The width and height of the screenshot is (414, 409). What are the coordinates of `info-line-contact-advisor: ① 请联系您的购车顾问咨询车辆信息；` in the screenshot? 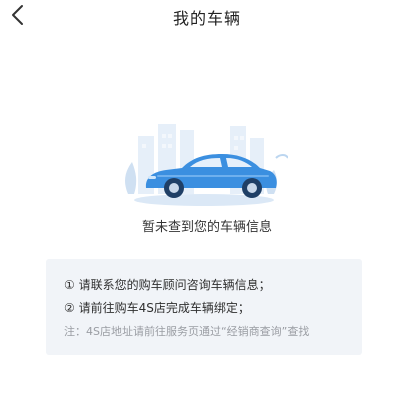 It's located at (167, 285).